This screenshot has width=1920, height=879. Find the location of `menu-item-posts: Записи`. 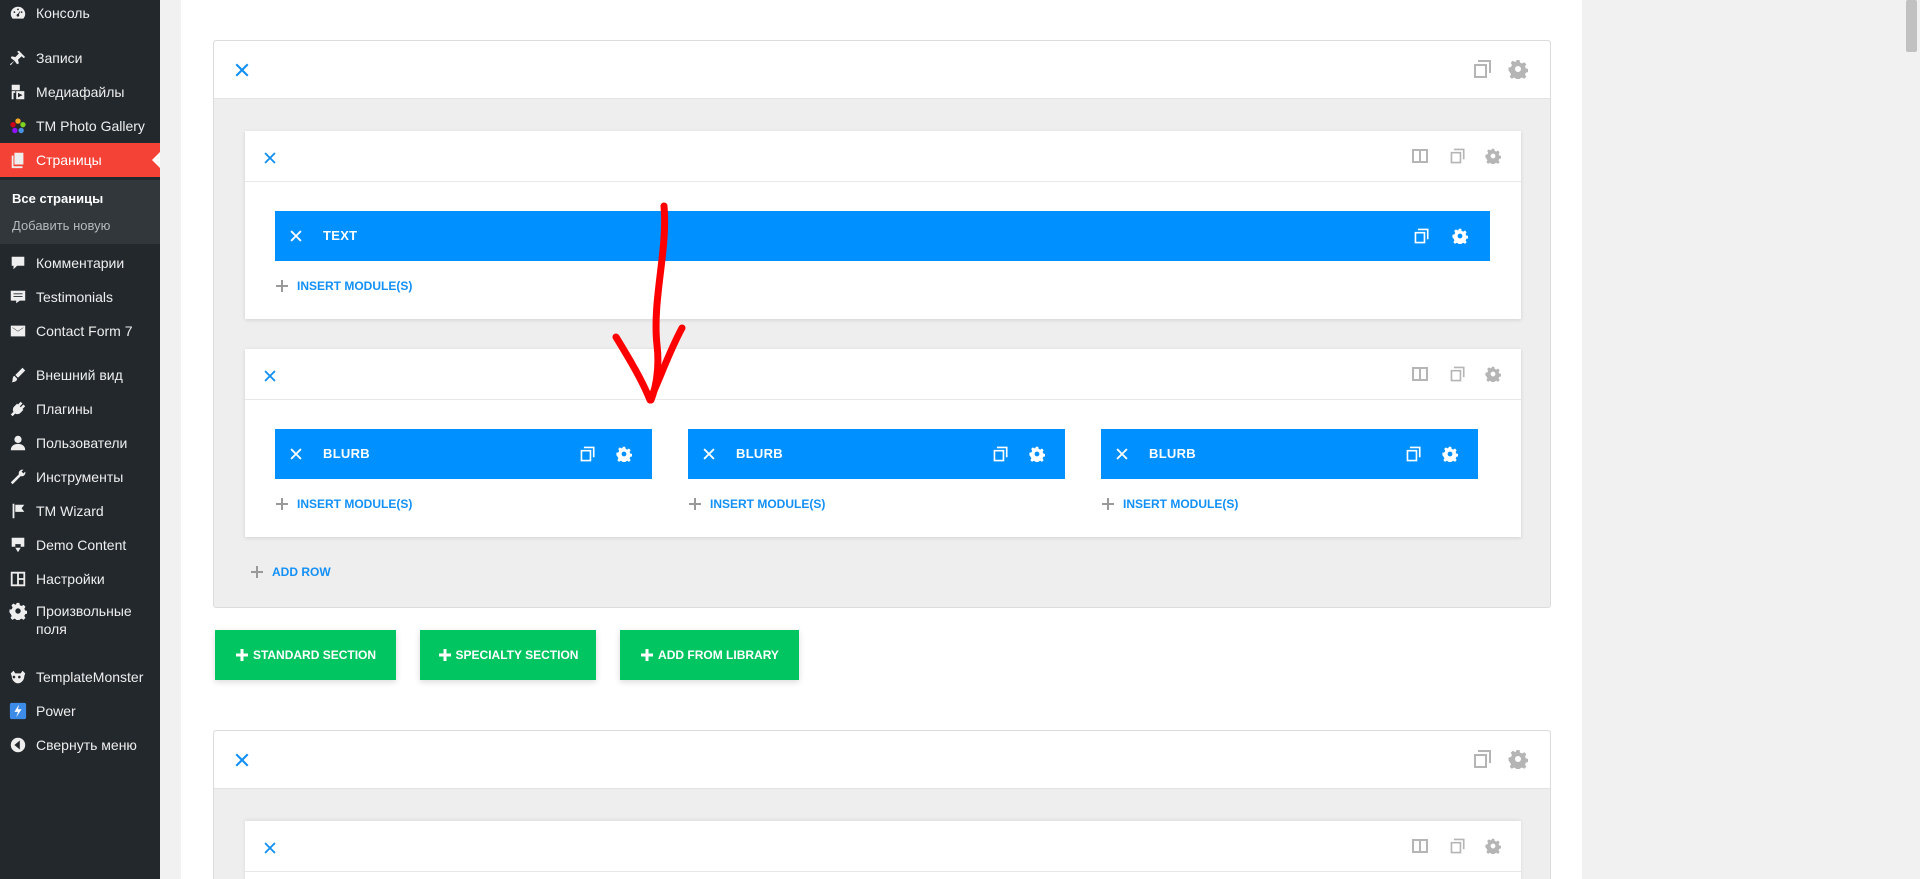

menu-item-posts: Записи is located at coordinates (80, 58).